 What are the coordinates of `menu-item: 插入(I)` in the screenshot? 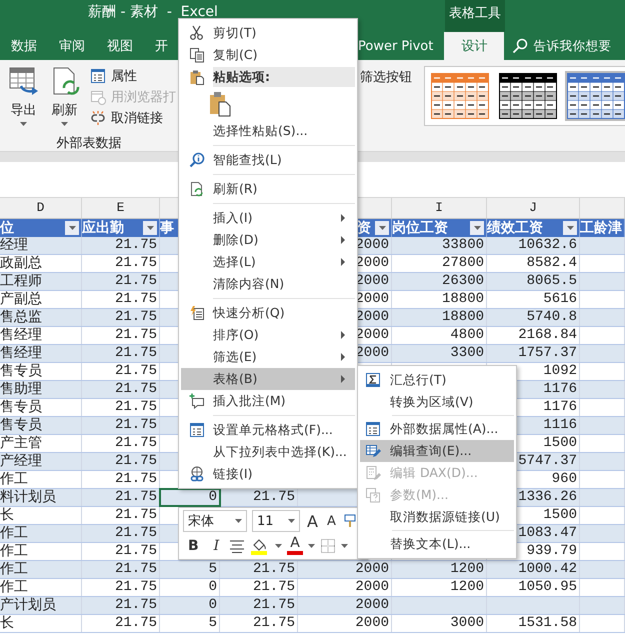 It's located at (268, 218).